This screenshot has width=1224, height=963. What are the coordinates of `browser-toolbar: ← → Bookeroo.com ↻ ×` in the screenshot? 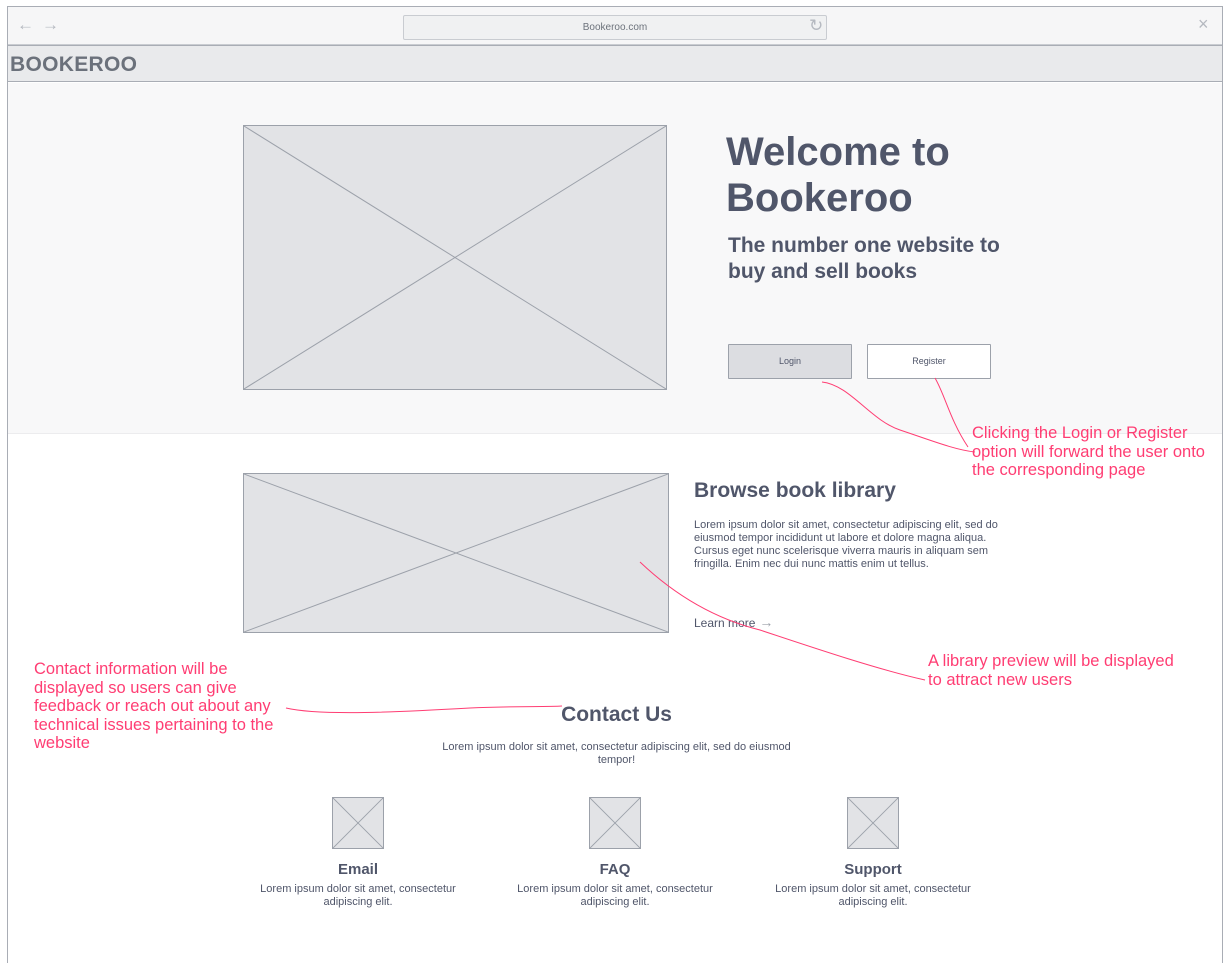 It's located at (615, 26).